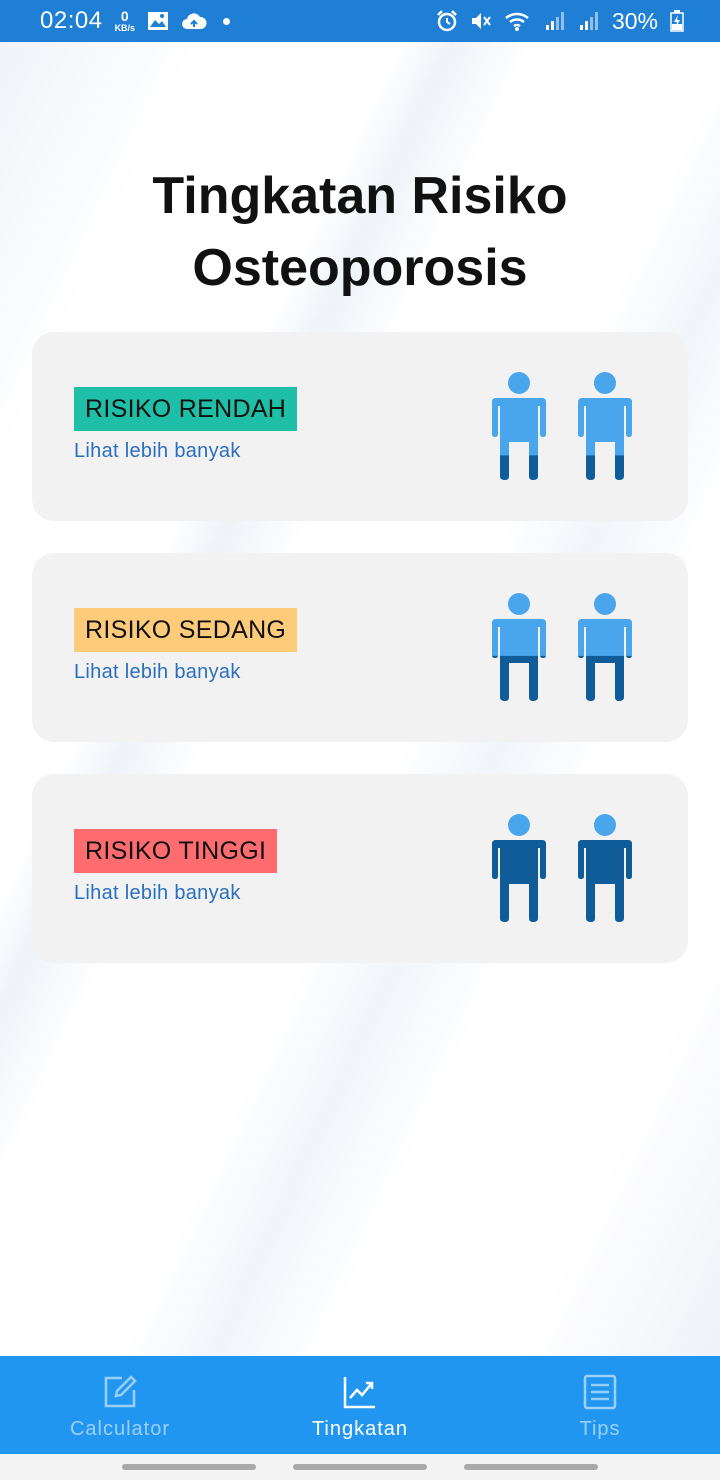 Image resolution: width=720 pixels, height=1480 pixels. I want to click on risk-card-low: RISIKO RENDAH Lihat lebih banyak, so click(360, 426).